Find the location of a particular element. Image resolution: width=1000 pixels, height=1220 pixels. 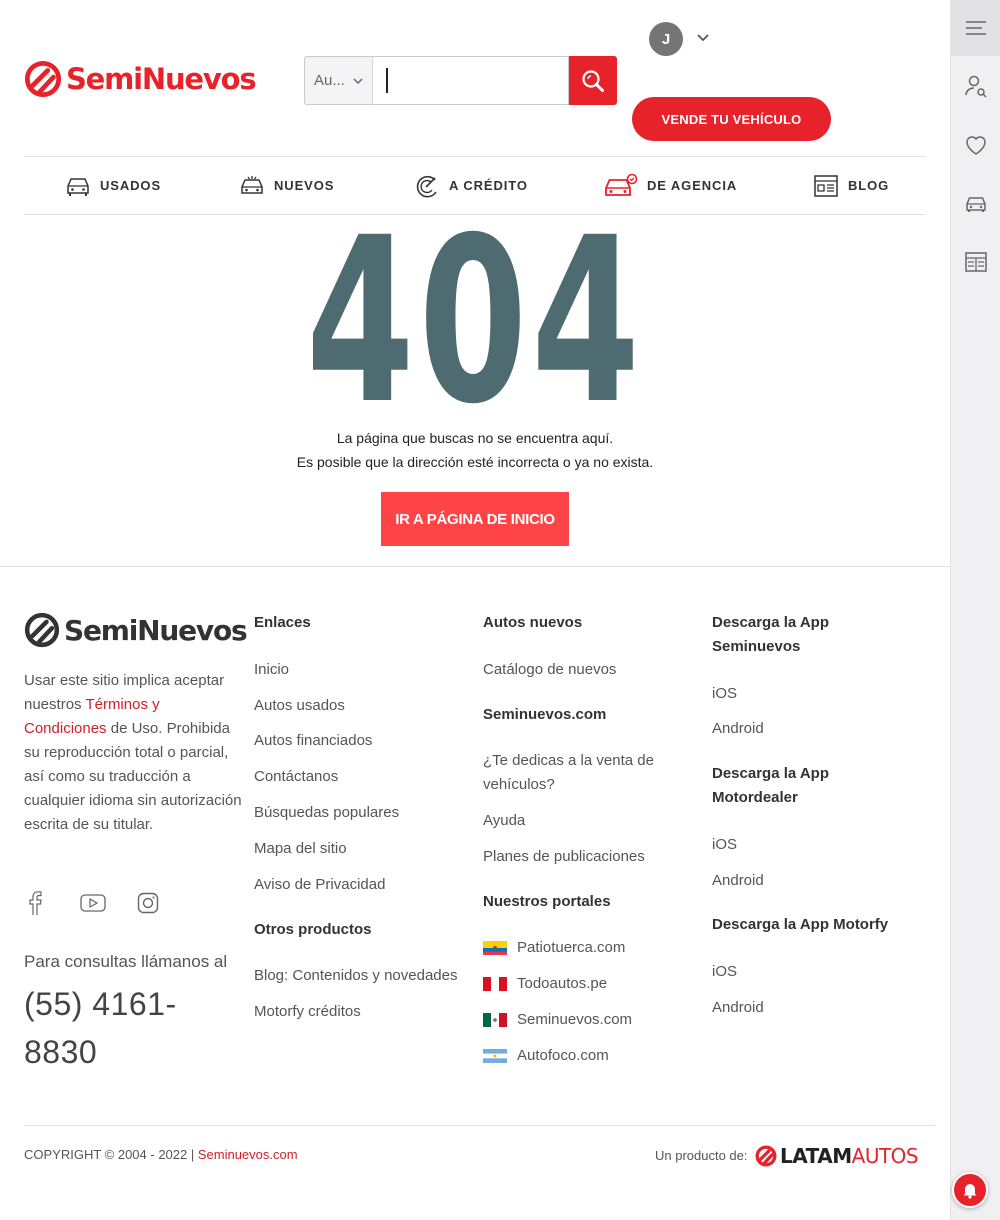

seminuevos-logo: SemiNuevos is located at coordinates (157, 79).